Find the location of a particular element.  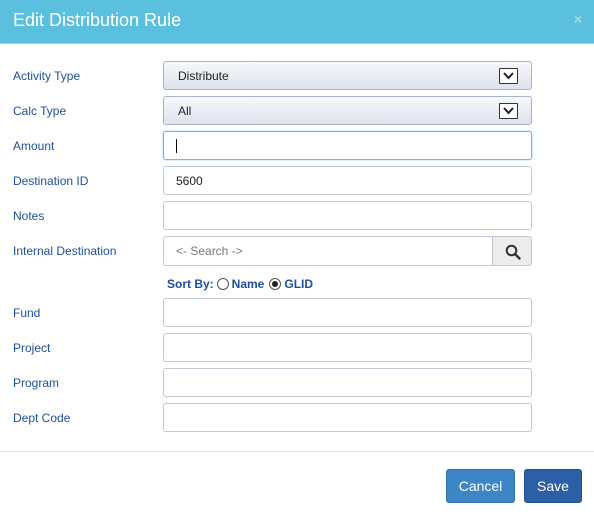

sort-name-radio is located at coordinates (222, 284).